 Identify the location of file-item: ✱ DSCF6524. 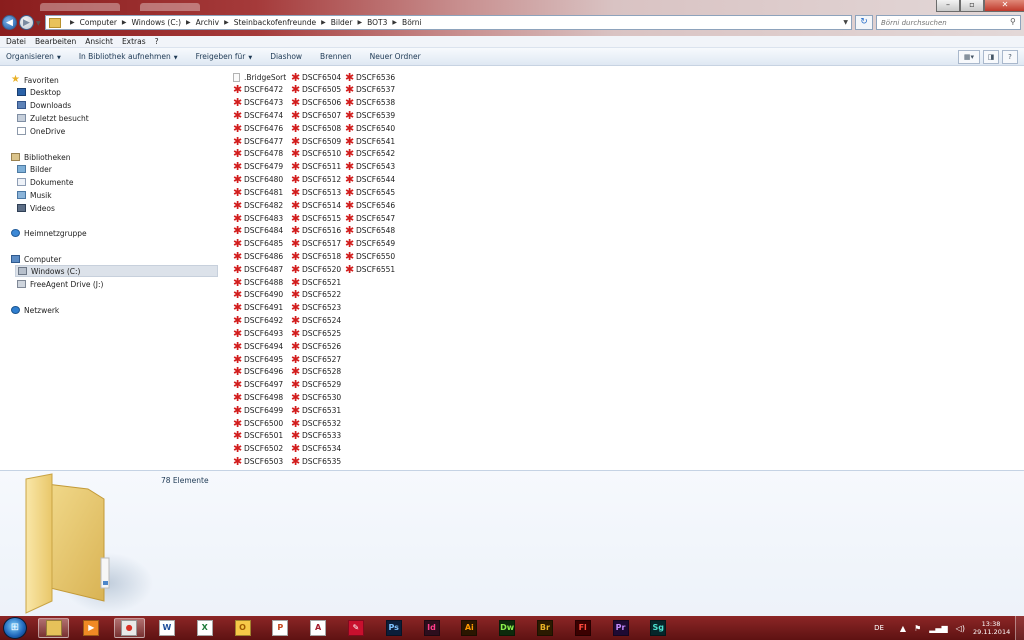
(316, 321).